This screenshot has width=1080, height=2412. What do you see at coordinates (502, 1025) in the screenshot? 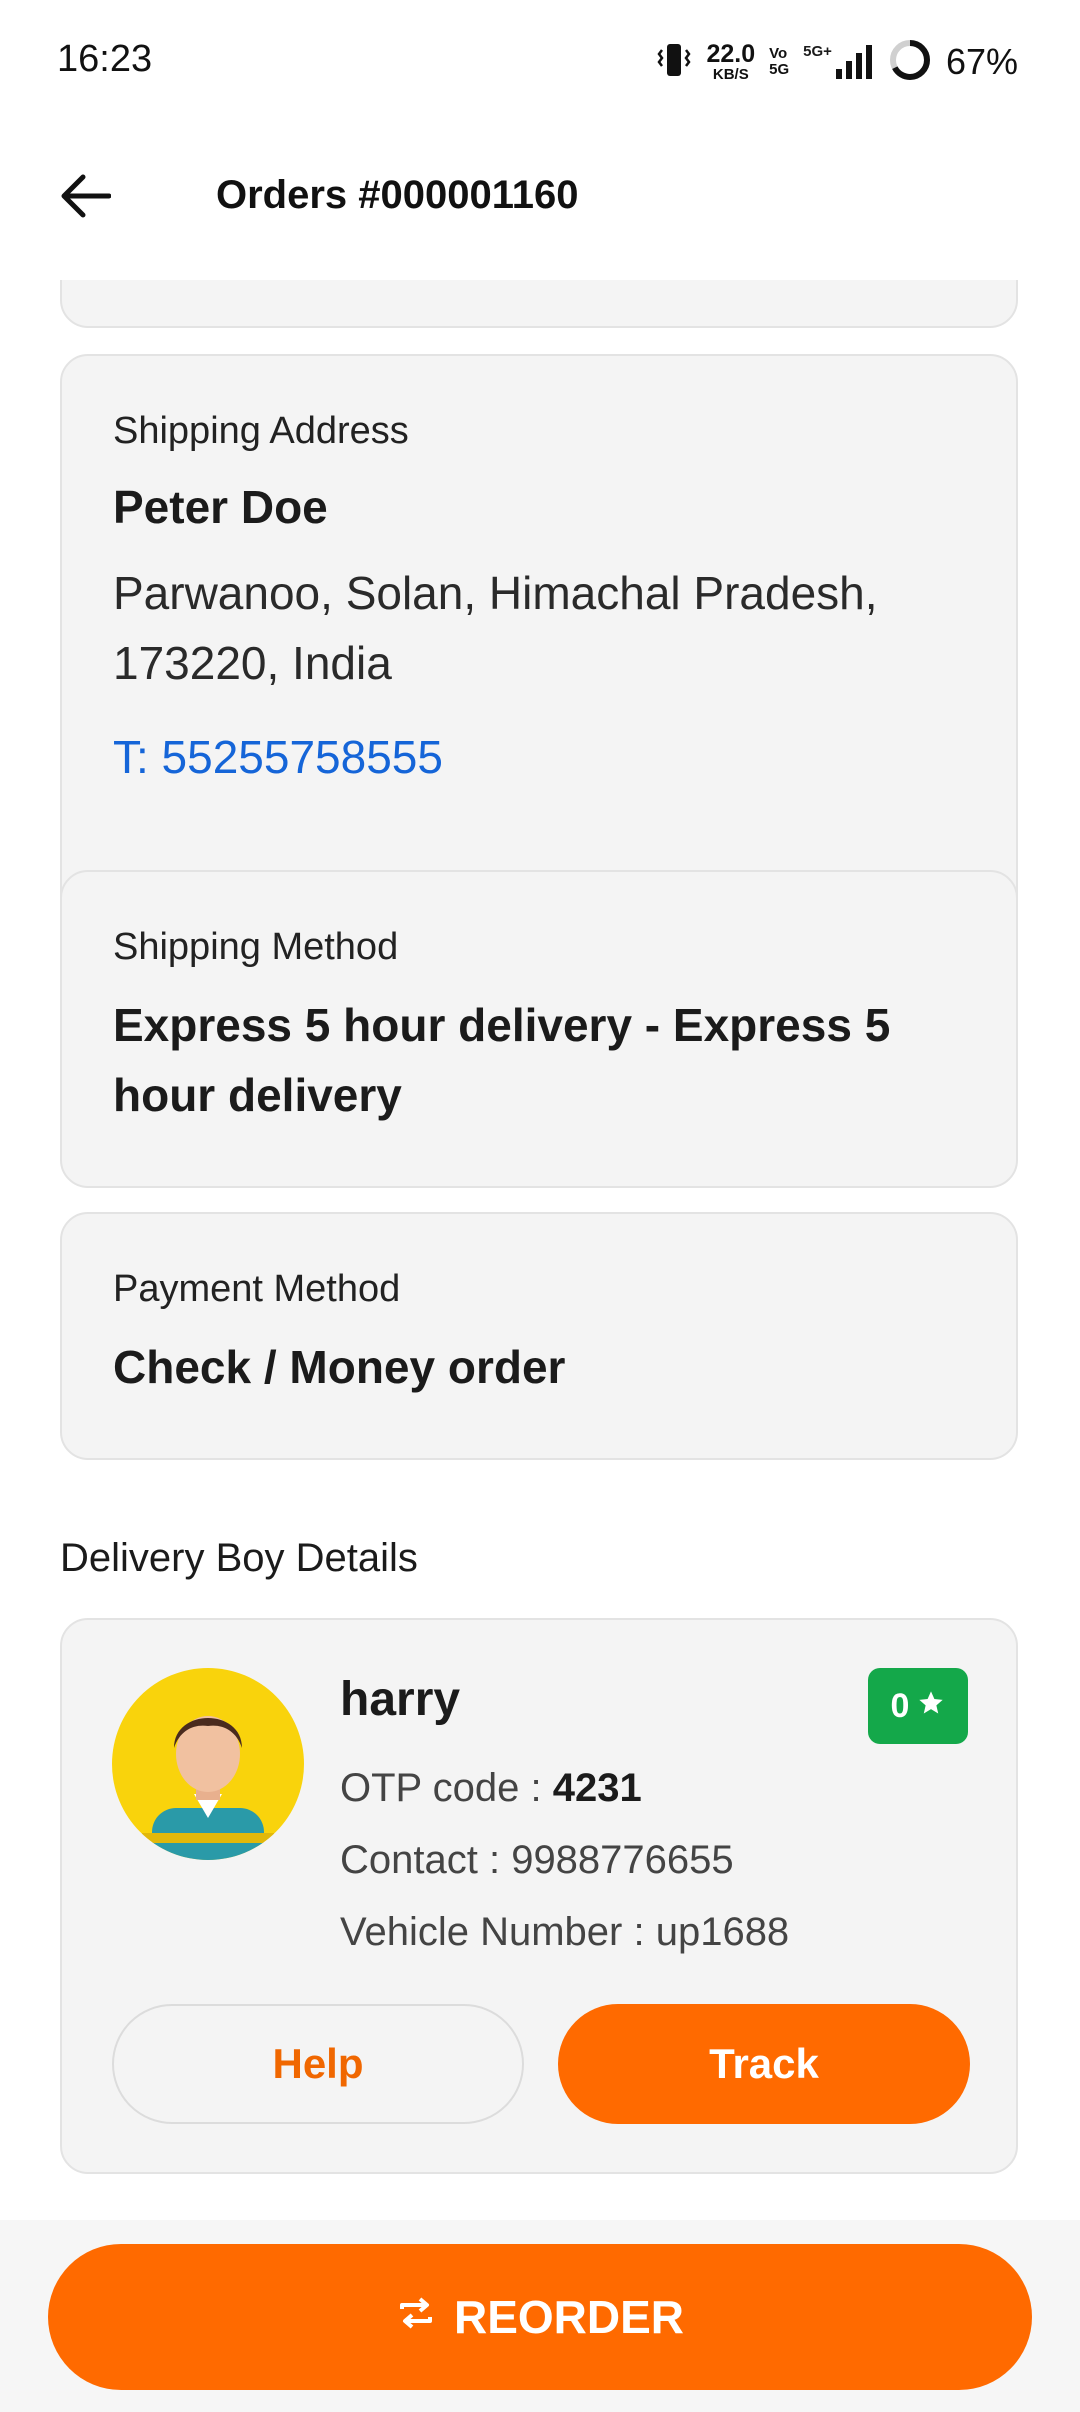
I see `shipping-method-value-1: Express 5 hour delivery - Express 5` at bounding box center [502, 1025].